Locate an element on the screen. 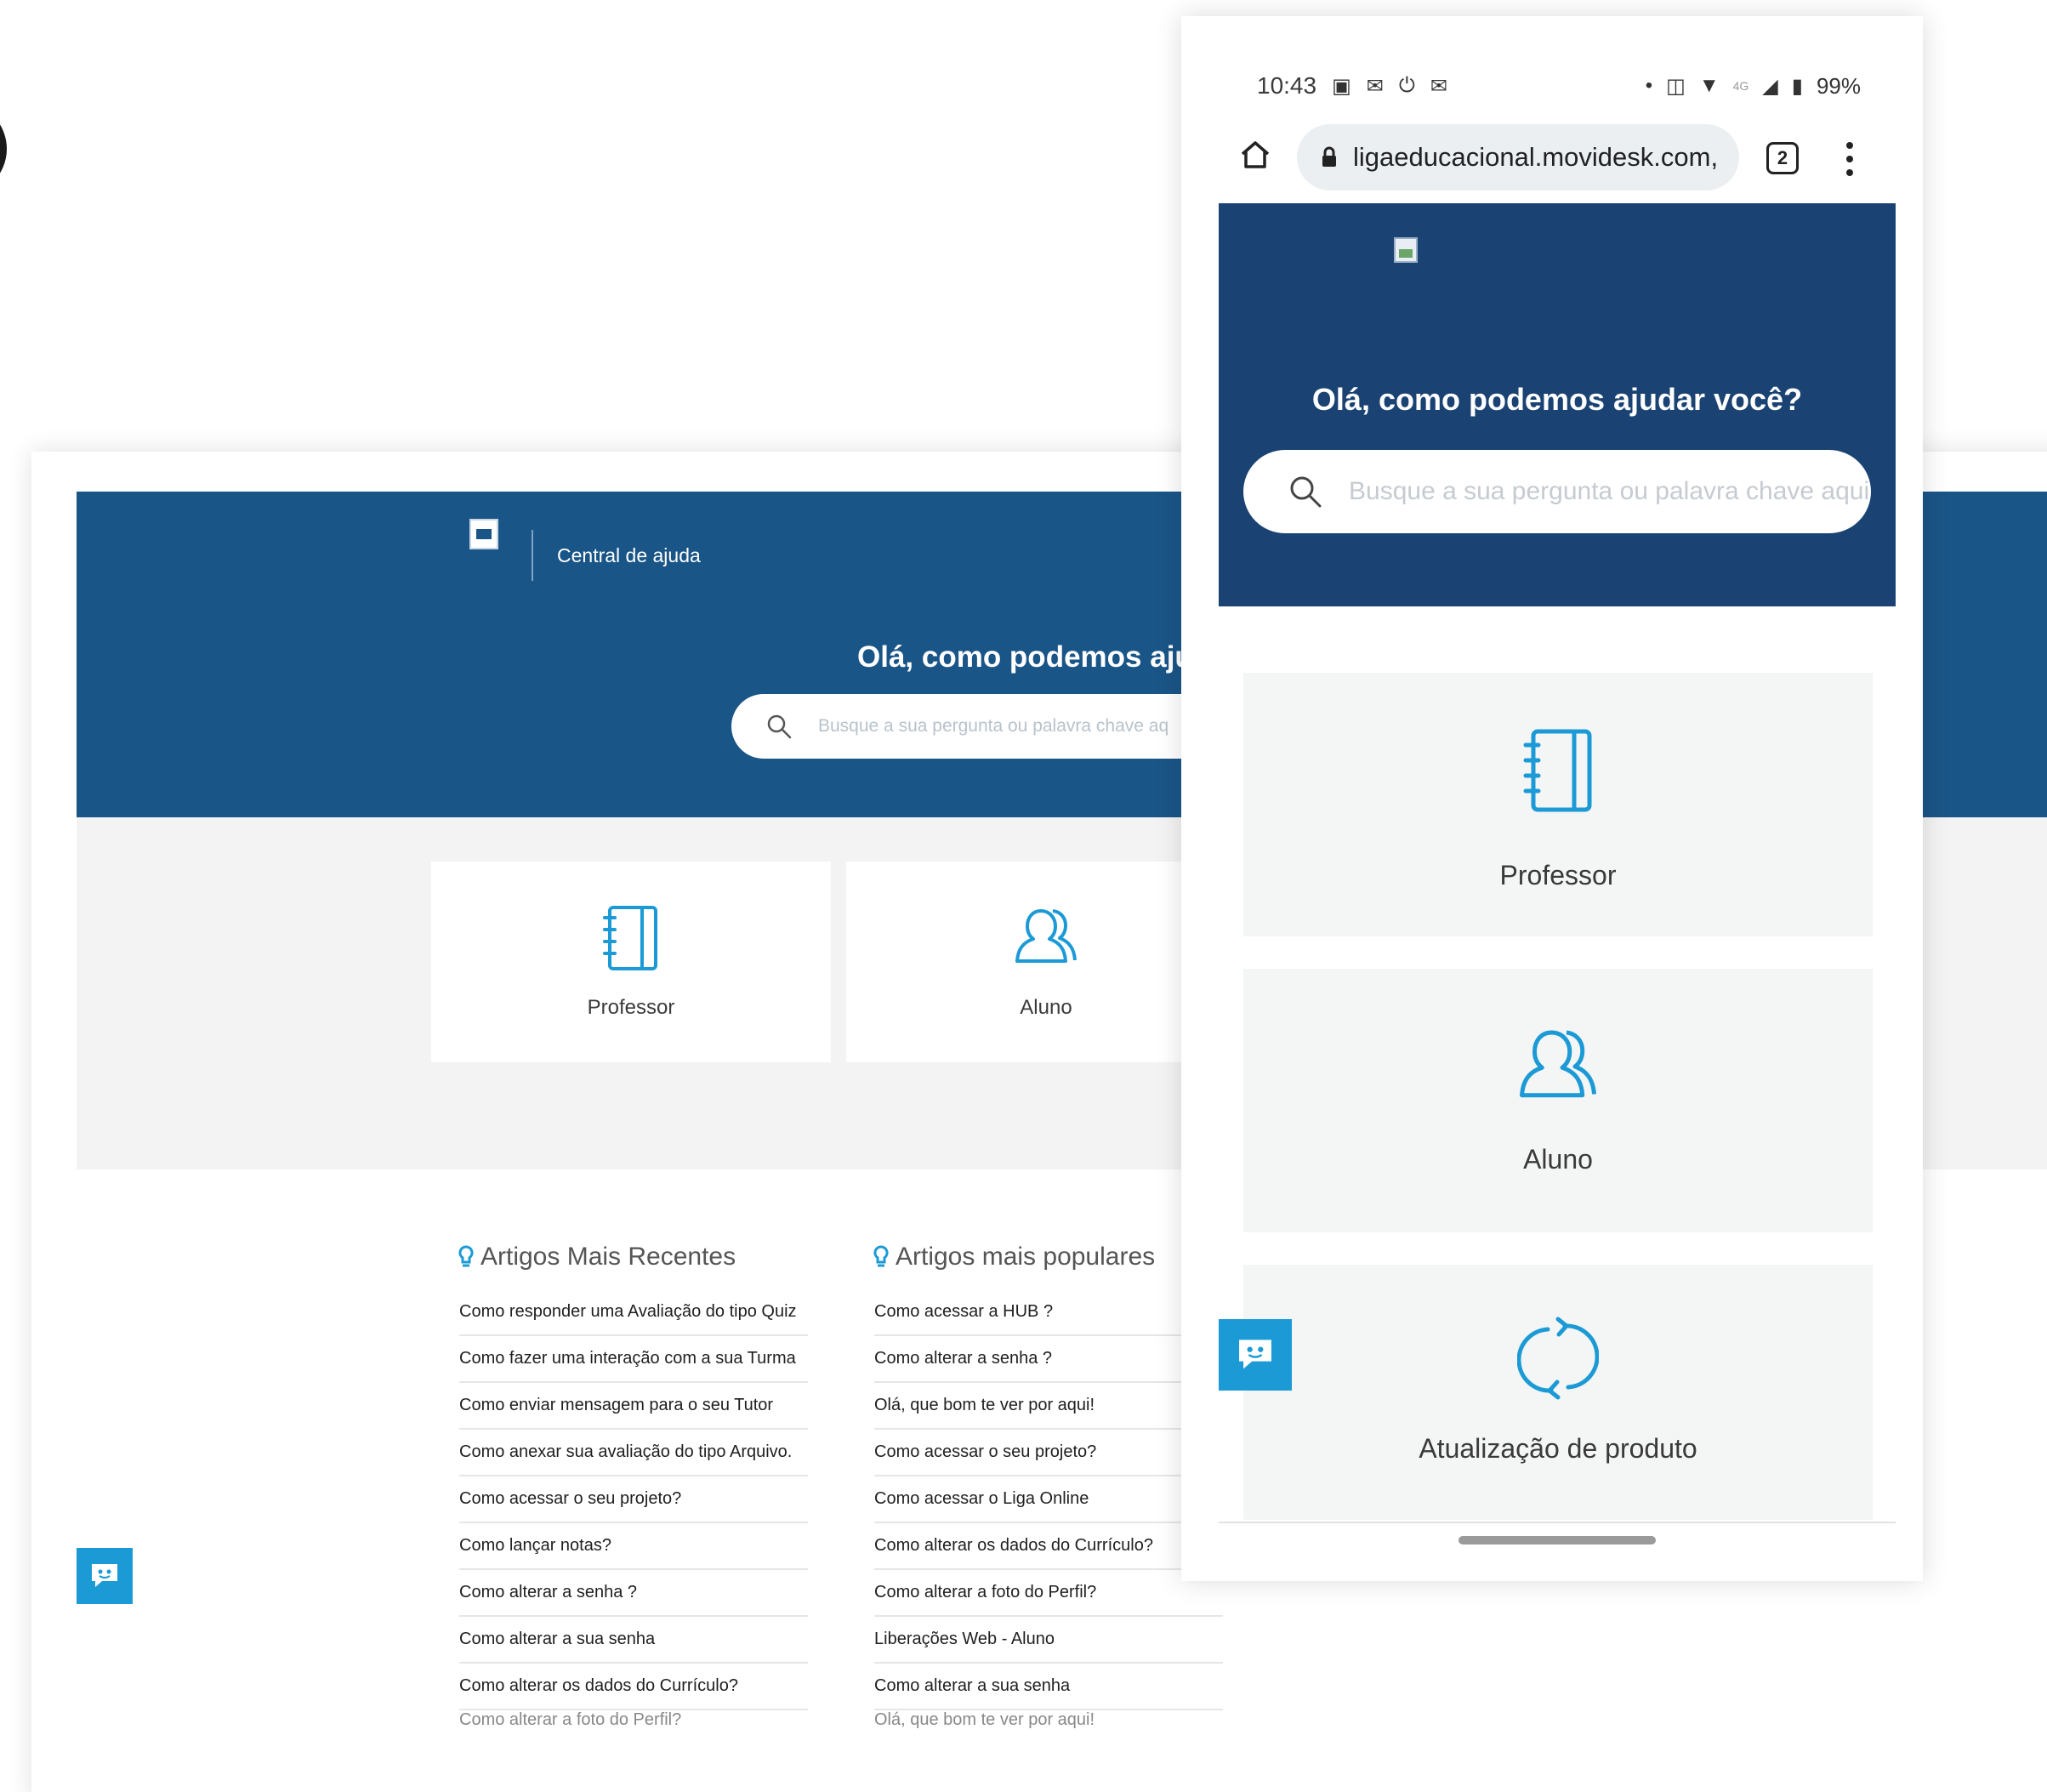  list-item: Como acessar o Liga Online is located at coordinates (1048, 1499).